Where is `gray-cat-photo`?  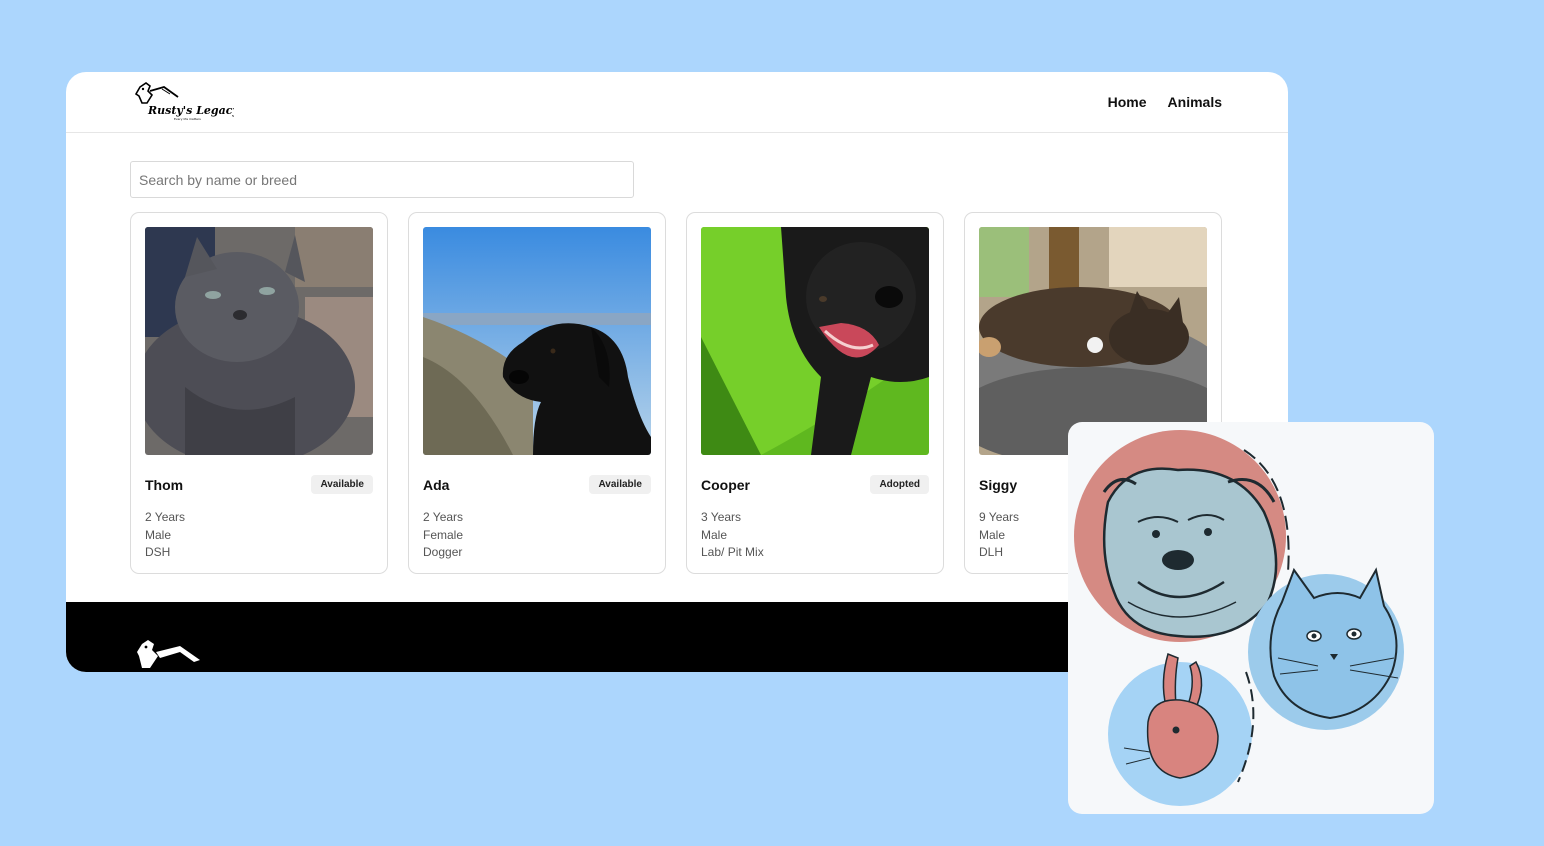
gray-cat-photo is located at coordinates (259, 341).